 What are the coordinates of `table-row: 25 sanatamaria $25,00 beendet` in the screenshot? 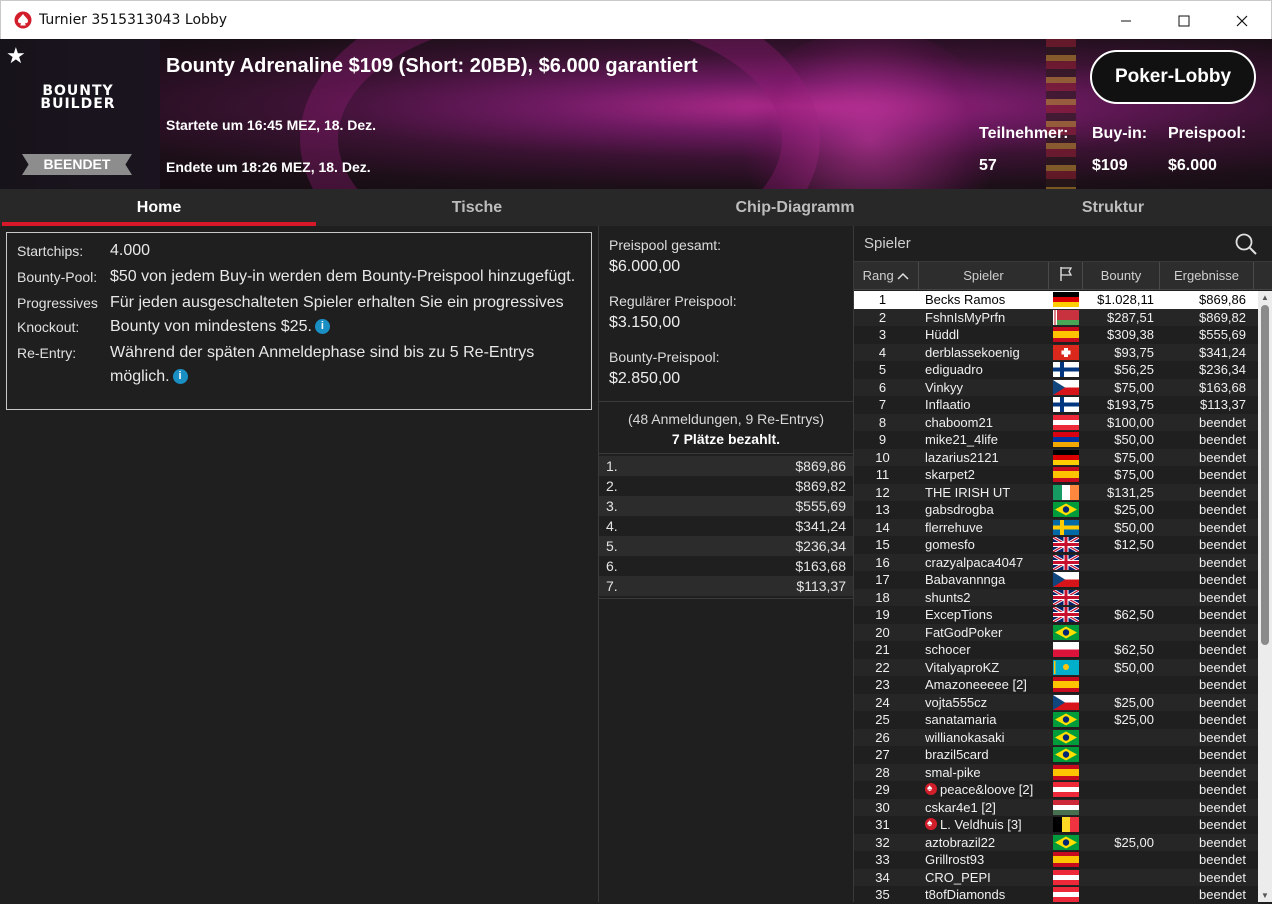 It's located at (1056, 720).